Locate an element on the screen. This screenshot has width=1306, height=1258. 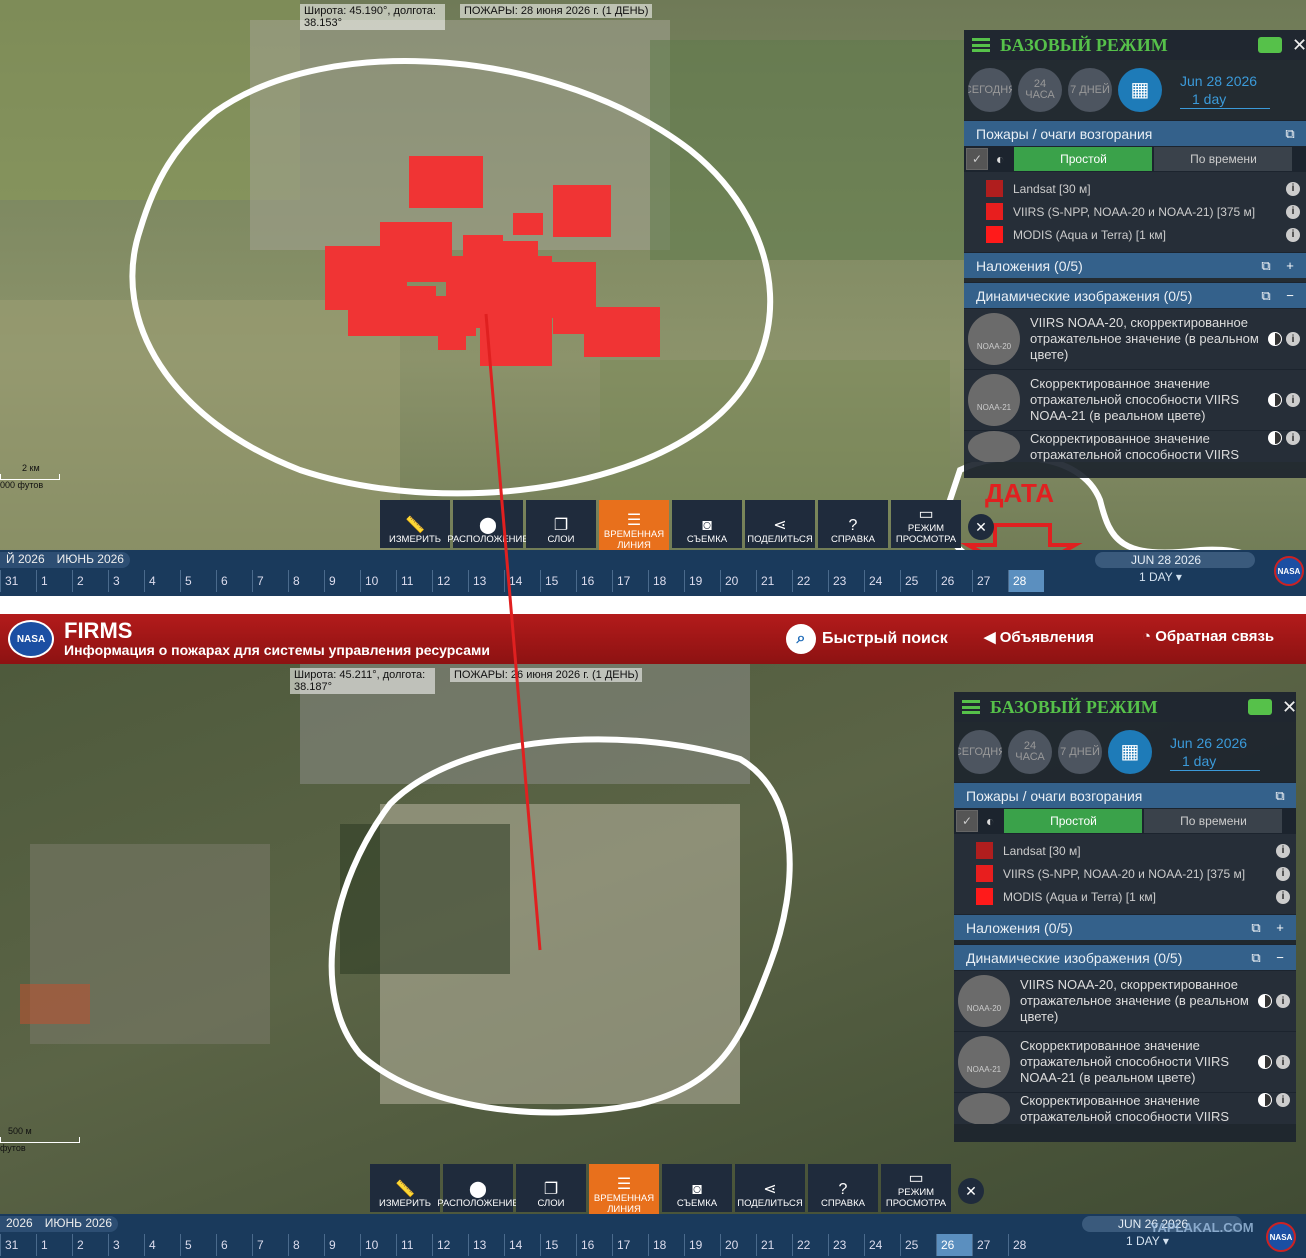
timeline-date-range: JUN 28 2026 1 DAY ▾ is located at coordinates (1175, 569).